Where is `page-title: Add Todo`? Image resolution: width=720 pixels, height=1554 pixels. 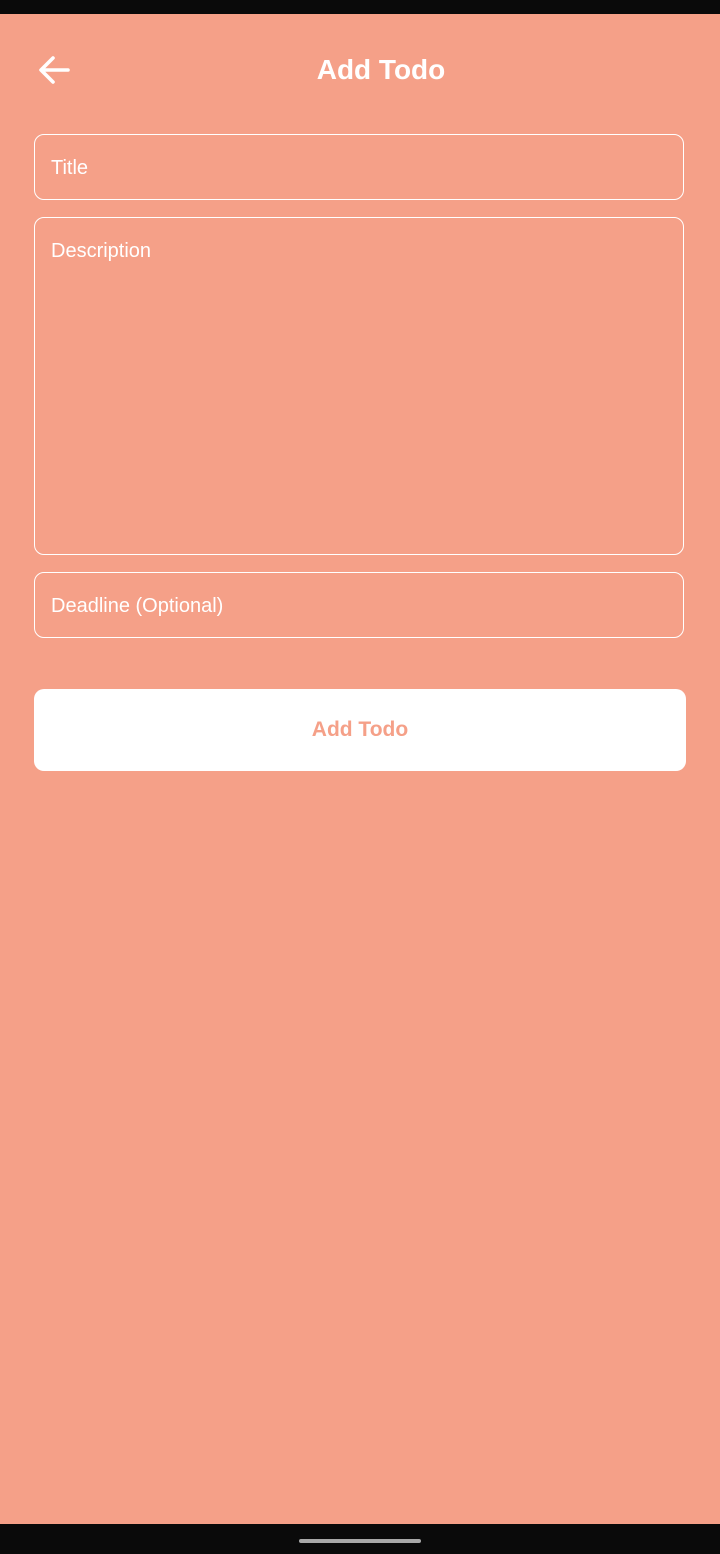 page-title: Add Todo is located at coordinates (381, 69).